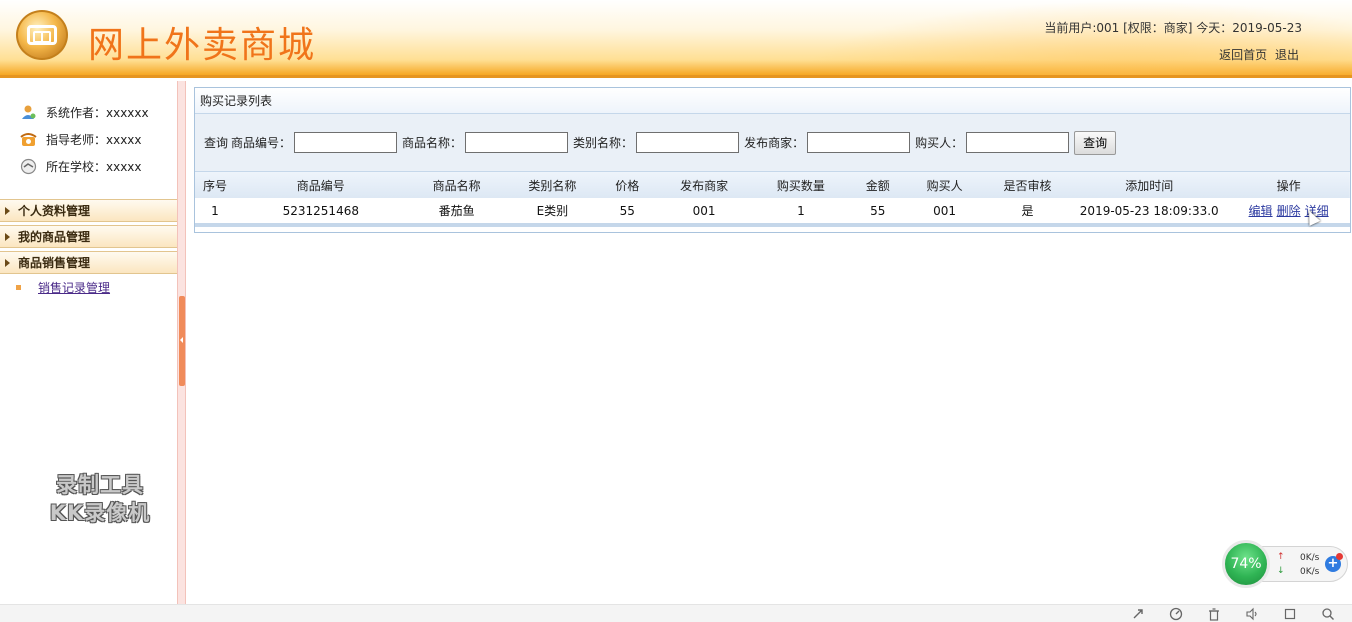 This screenshot has height=622, width=1352. I want to click on current-user-info: 当前用户:001 [权限：商家] 今天：2019-05-23, so click(1173, 28).